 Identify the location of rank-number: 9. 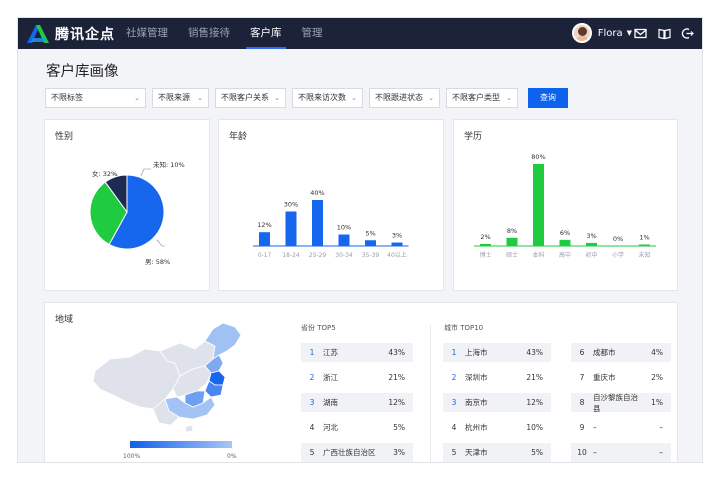
(582, 427).